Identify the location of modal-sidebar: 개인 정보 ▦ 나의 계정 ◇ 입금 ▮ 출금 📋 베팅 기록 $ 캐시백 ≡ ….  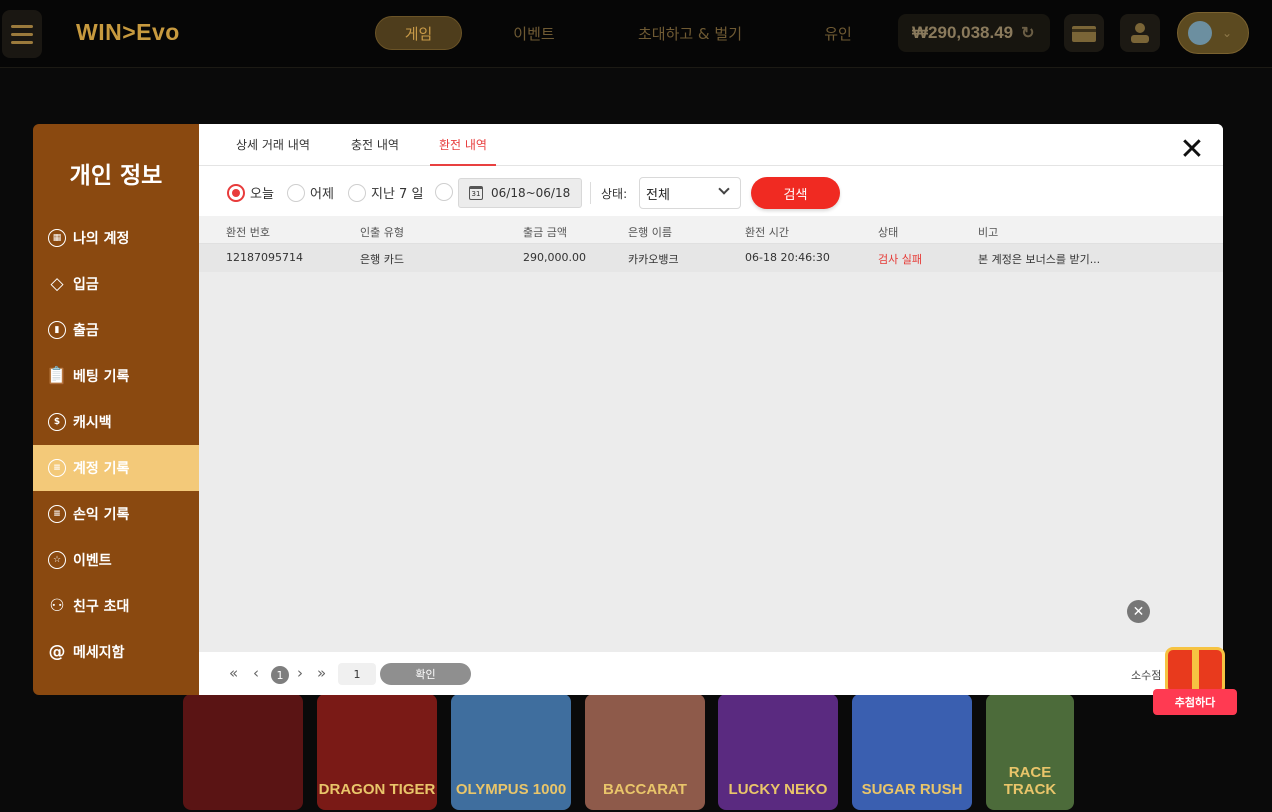
(116, 409).